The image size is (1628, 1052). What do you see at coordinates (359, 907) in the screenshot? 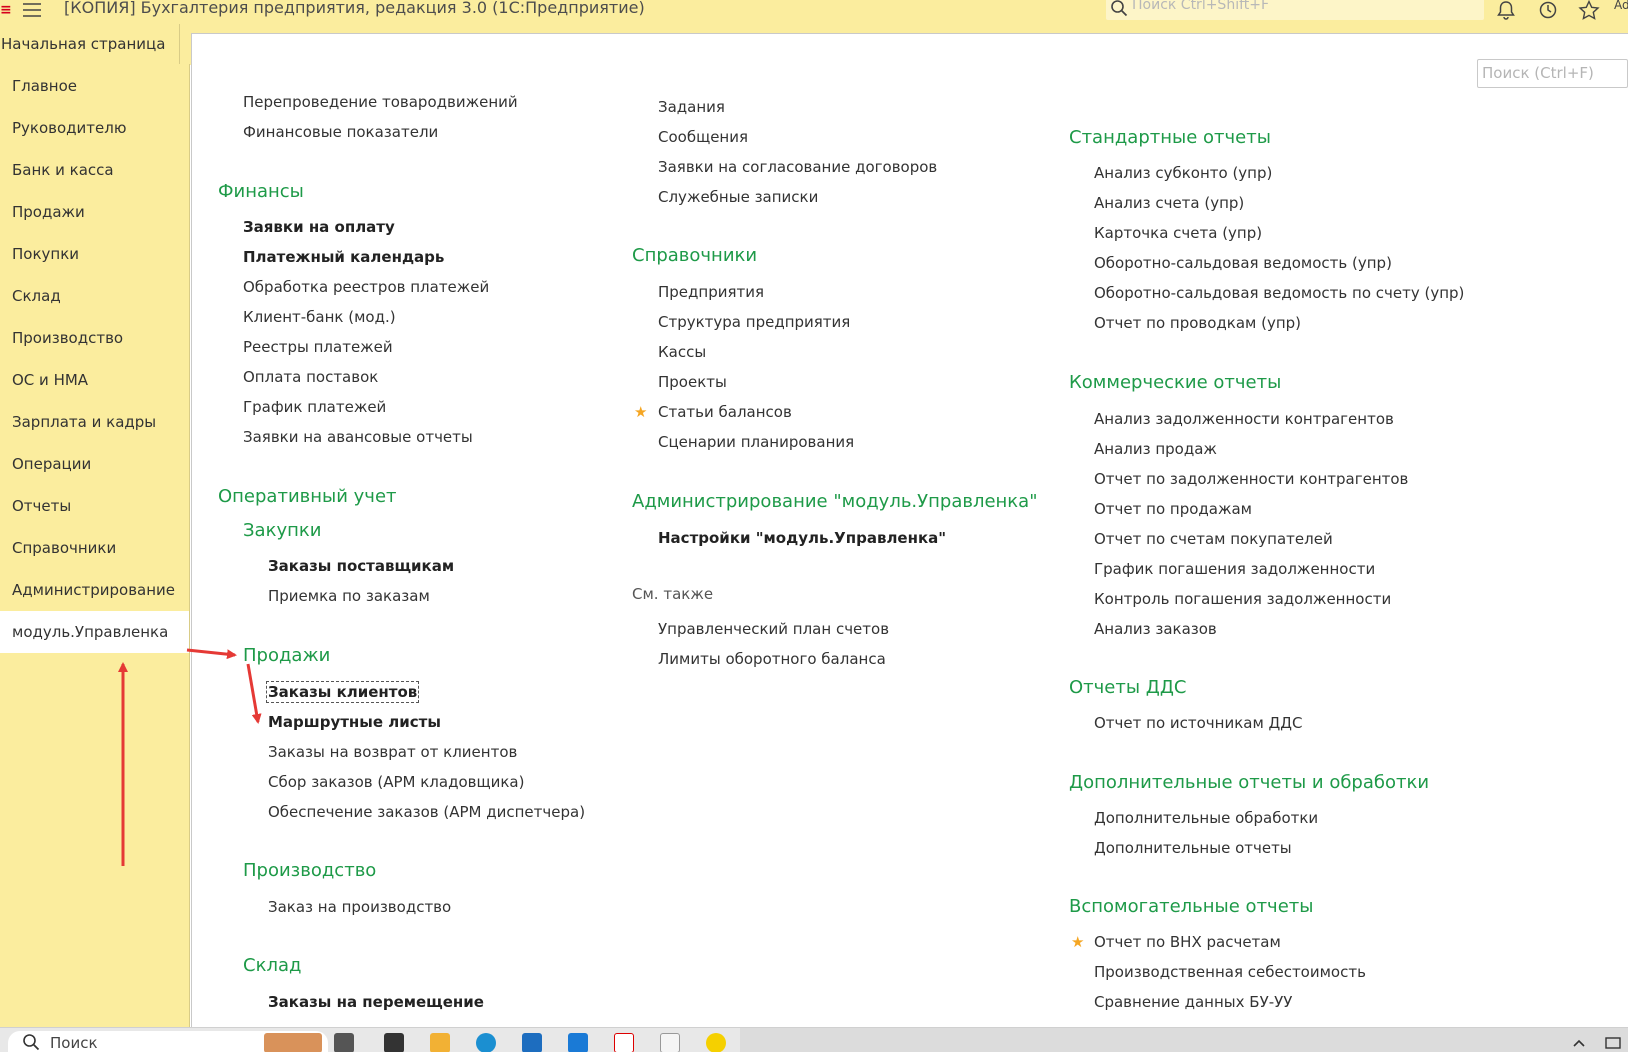
I see `link-production-order: Заказ на производство` at bounding box center [359, 907].